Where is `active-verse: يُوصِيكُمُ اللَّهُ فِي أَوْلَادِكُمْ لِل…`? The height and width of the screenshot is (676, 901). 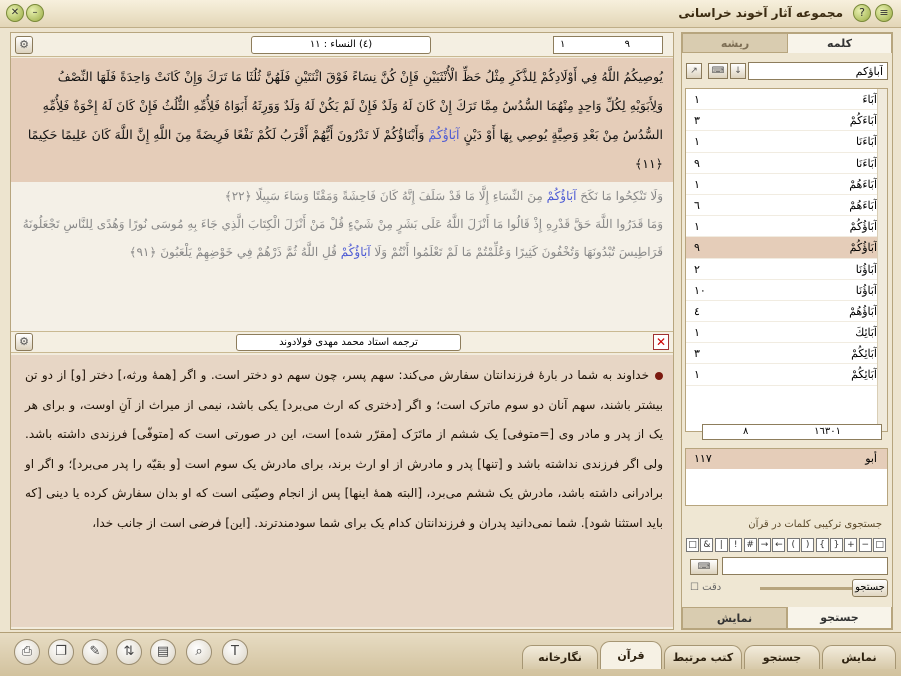
active-verse: يُوصِيكُمُ اللَّهُ فِي أَوْلَادِكُمْ لِل… is located at coordinates (342, 120).